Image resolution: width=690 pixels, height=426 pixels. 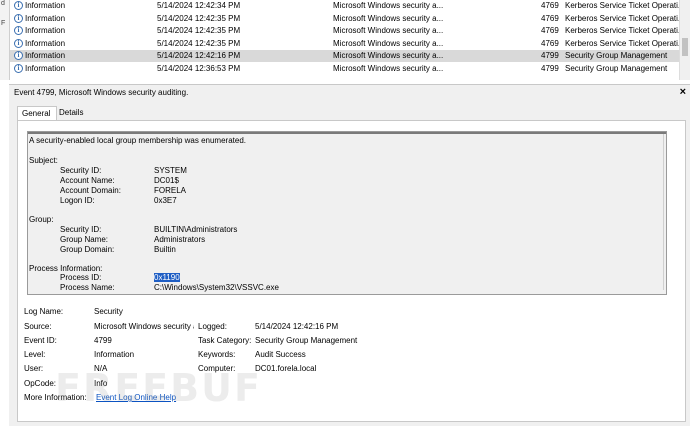 I want to click on source-value: Microsoft Windows security a, so click(x=144, y=326).